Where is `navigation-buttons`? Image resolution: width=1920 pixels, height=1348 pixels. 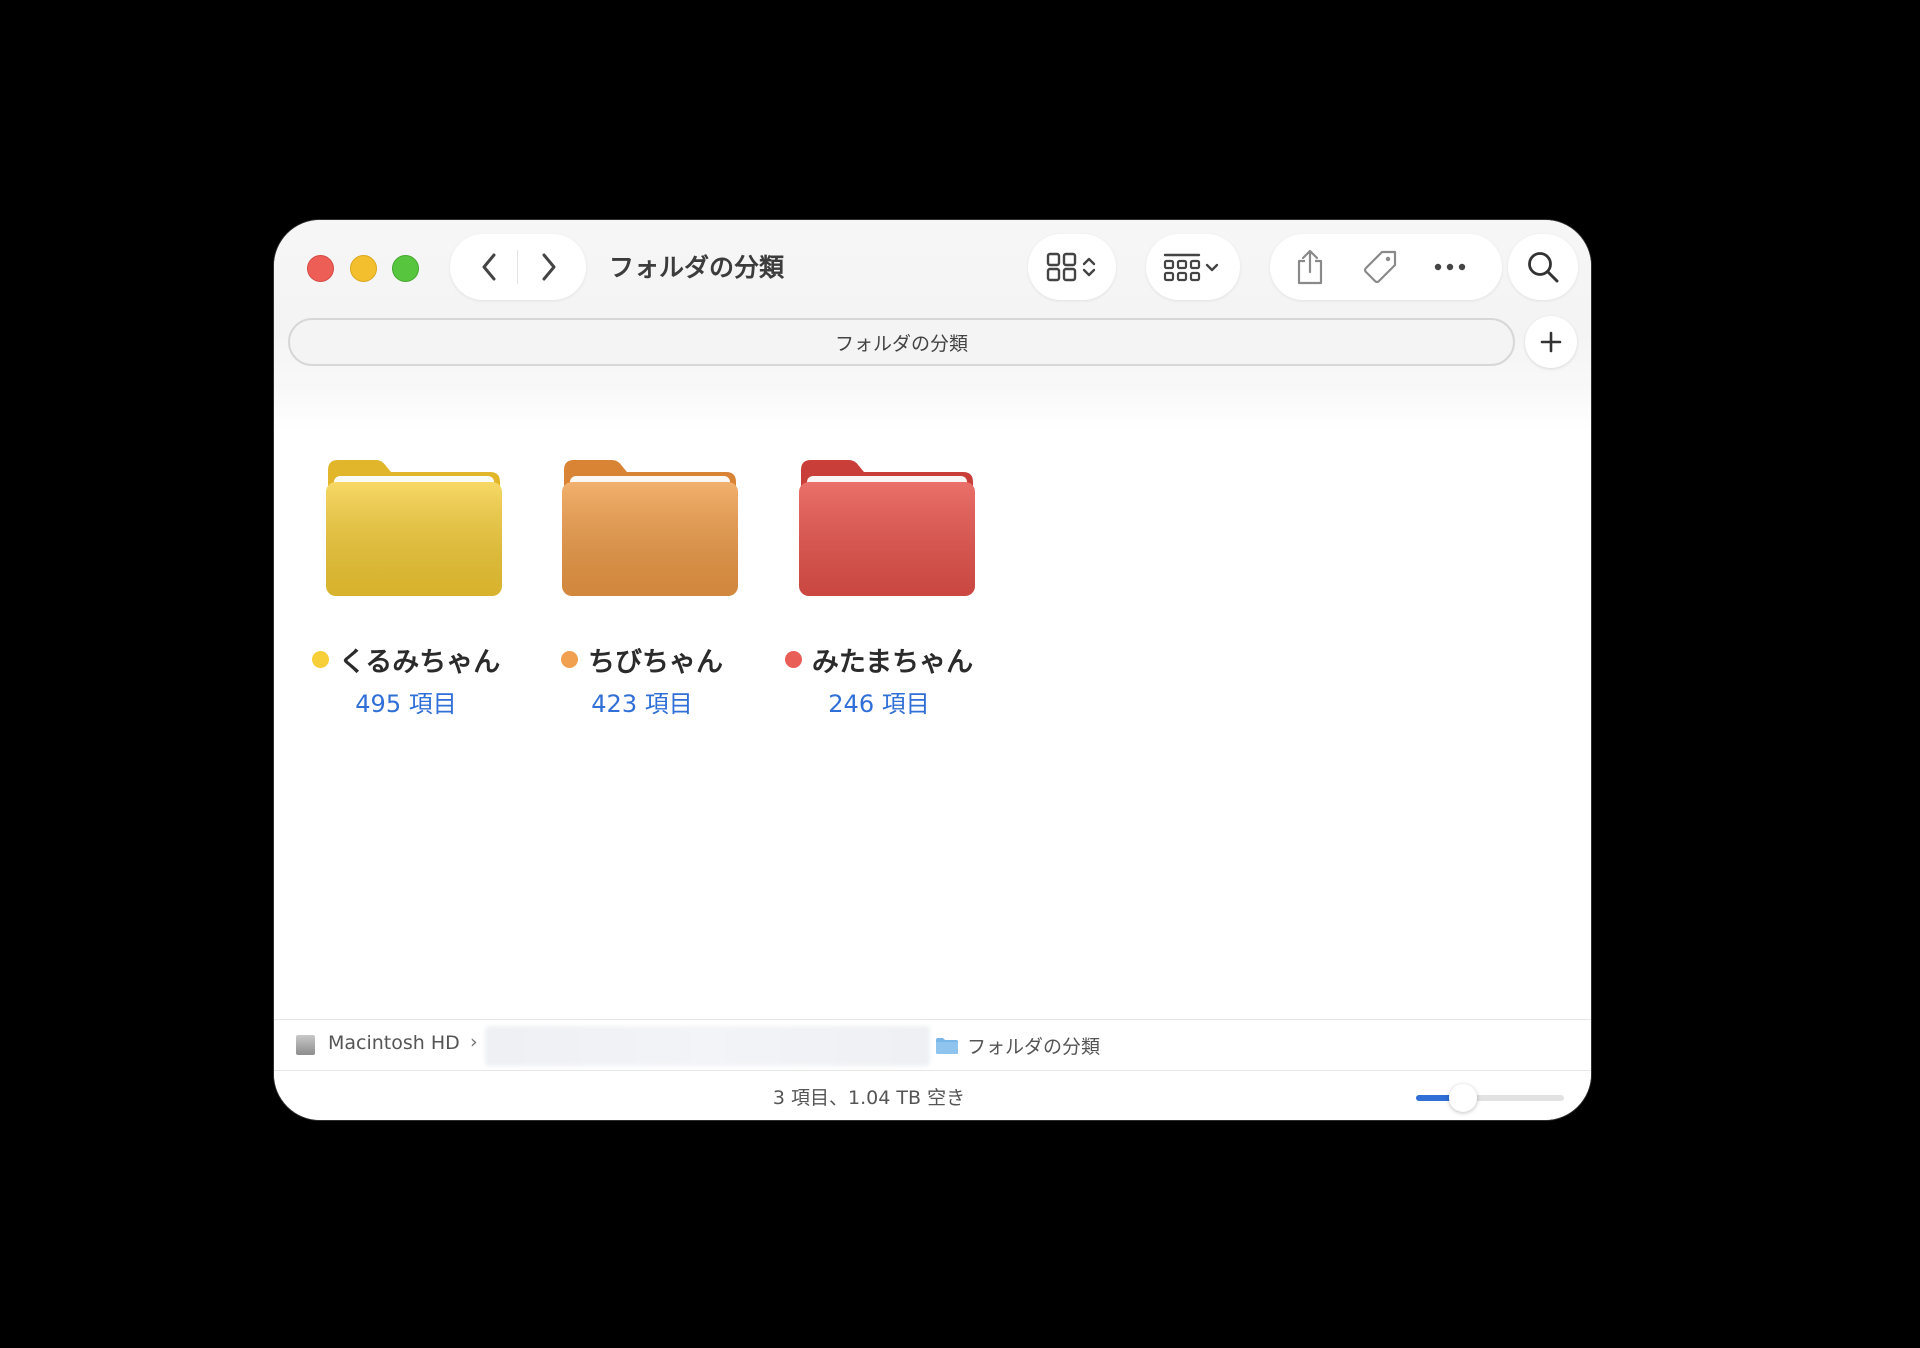
navigation-buttons is located at coordinates (518, 267).